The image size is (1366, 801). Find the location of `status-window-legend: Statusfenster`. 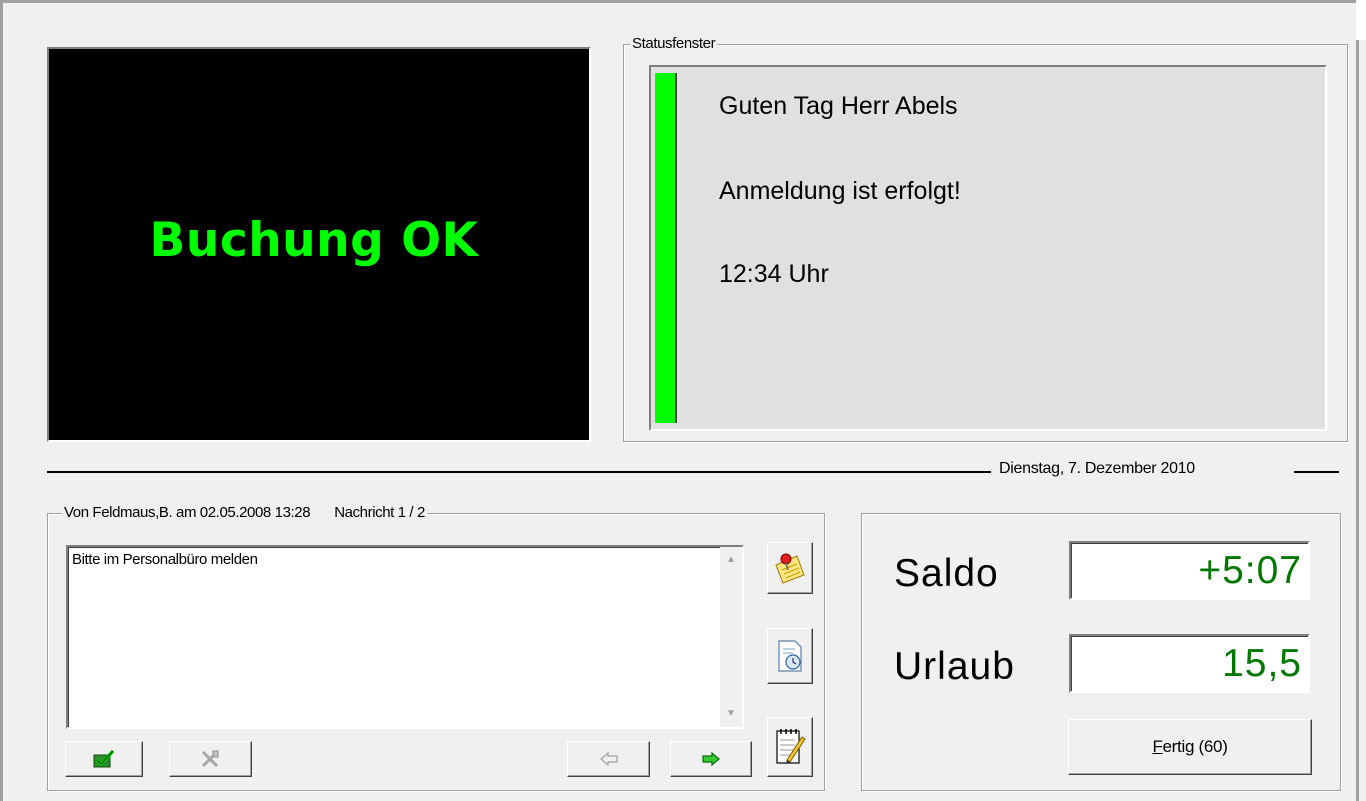

status-window-legend: Statusfenster is located at coordinates (674, 44).